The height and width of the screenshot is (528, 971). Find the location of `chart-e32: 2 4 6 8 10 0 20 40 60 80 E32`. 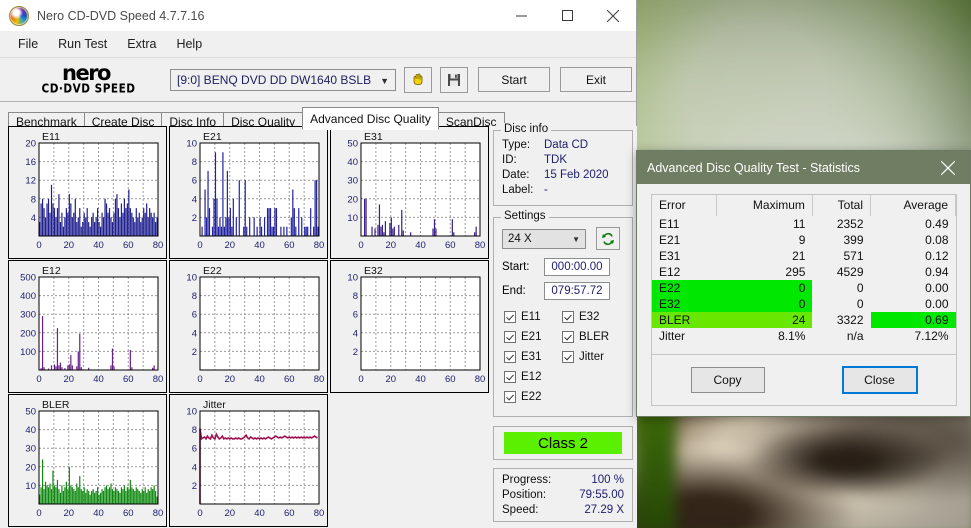

chart-e32: 2 4 6 8 10 0 20 40 60 80 E32 is located at coordinates (409, 326).